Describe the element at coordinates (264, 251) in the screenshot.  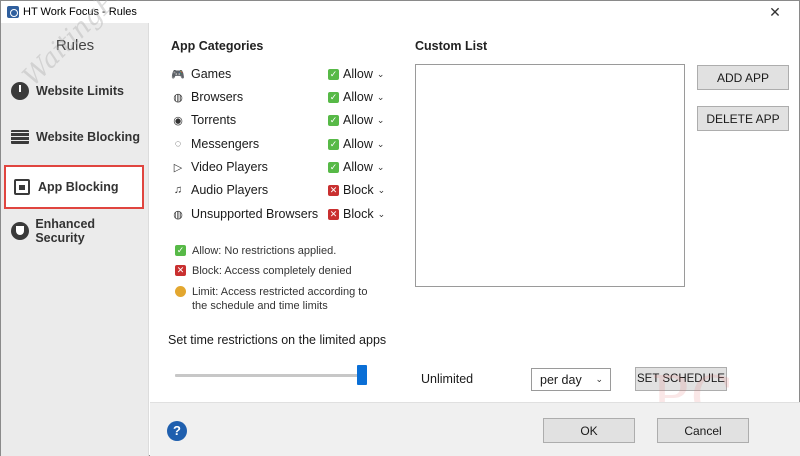
I see `legend-text: Allow: No restrictions applied.` at that location.